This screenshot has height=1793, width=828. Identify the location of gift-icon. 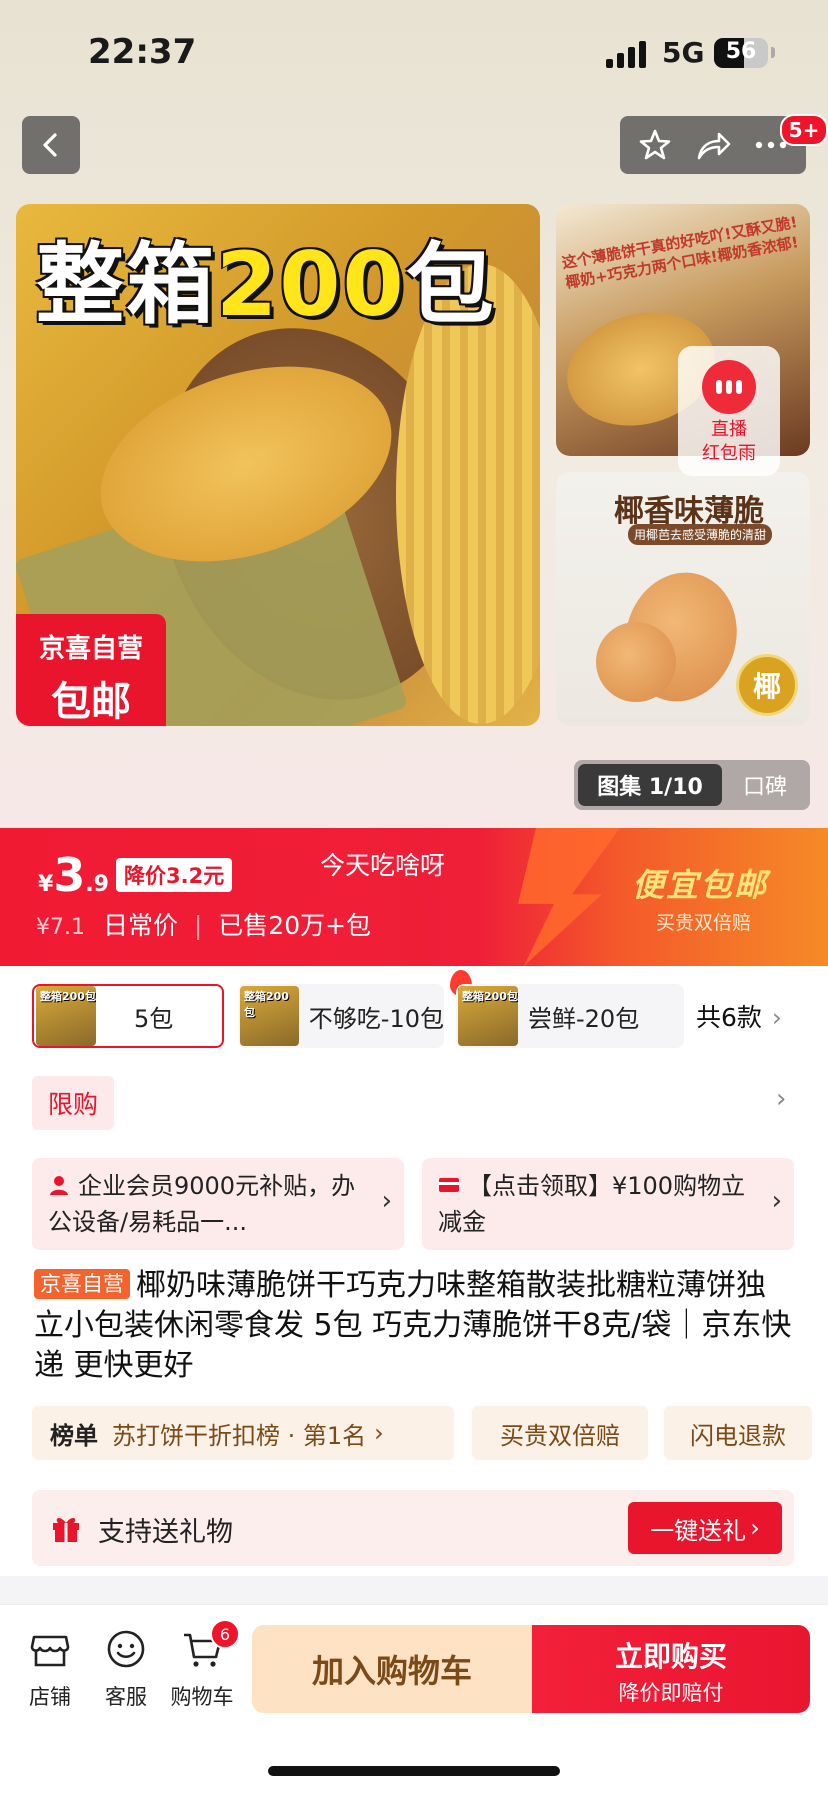
(66, 1530).